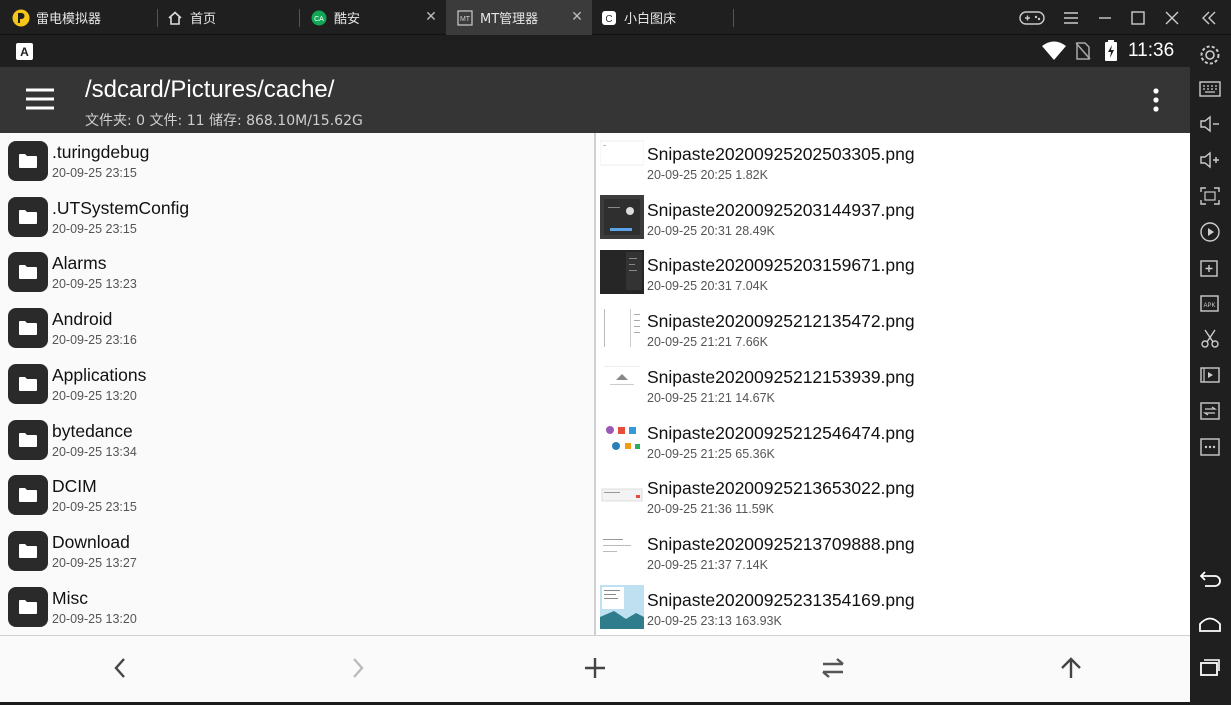 This screenshot has height=705, width=1231. Describe the element at coordinates (297, 607) in the screenshot. I see `folder-row: Misc 20-09-25 13:20` at that location.